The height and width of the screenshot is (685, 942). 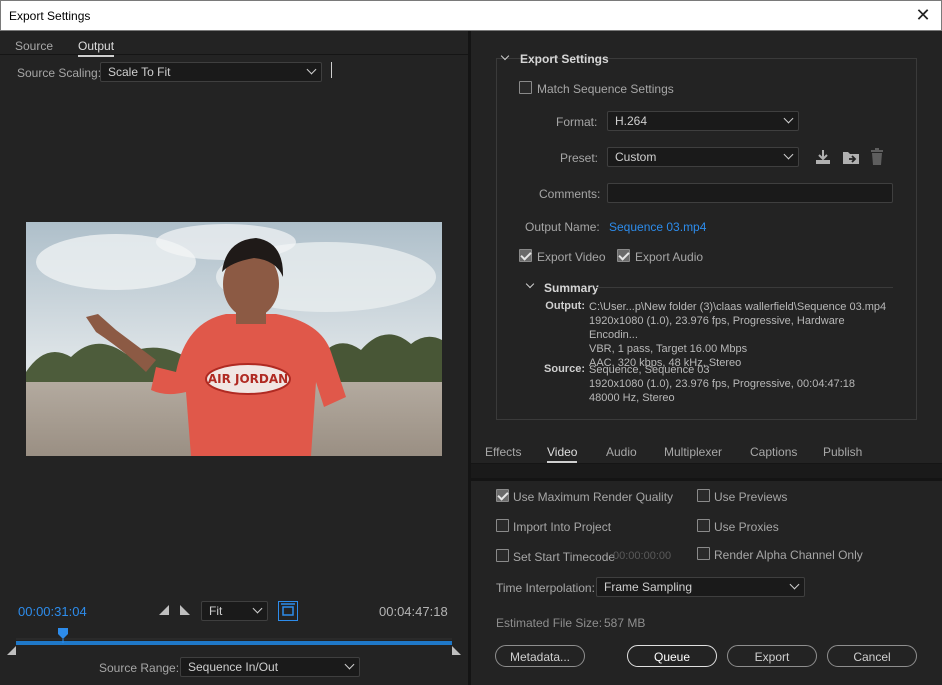 I want to click on summary-heading: Summary, so click(x=571, y=288).